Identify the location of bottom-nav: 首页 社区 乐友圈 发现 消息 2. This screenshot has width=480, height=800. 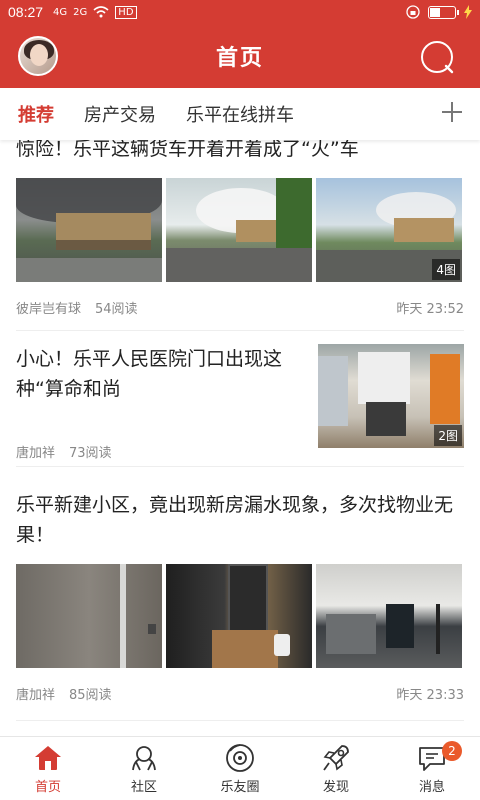
(240, 768).